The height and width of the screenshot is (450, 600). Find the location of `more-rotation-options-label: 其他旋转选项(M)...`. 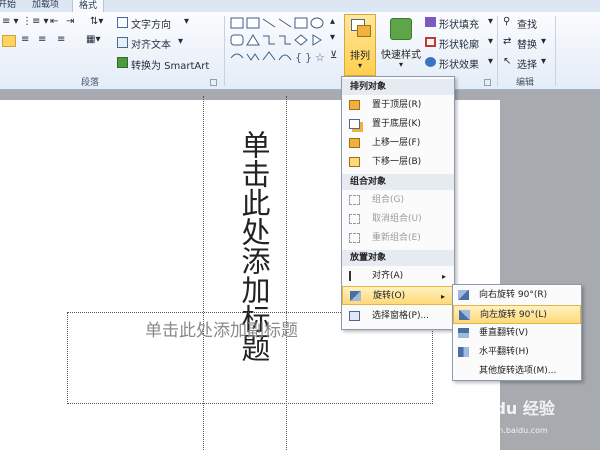

more-rotation-options-label: 其他旋转选项(M)... is located at coordinates (518, 371).